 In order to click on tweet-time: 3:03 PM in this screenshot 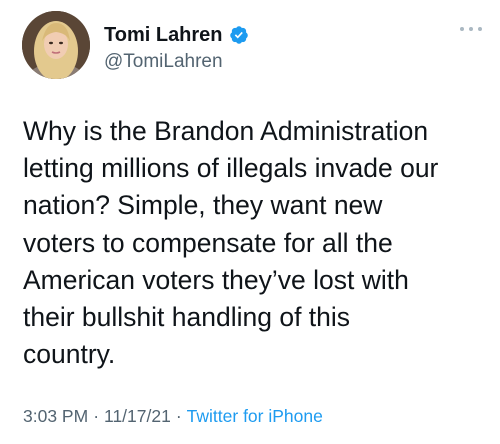, I will do `click(55, 416)`.